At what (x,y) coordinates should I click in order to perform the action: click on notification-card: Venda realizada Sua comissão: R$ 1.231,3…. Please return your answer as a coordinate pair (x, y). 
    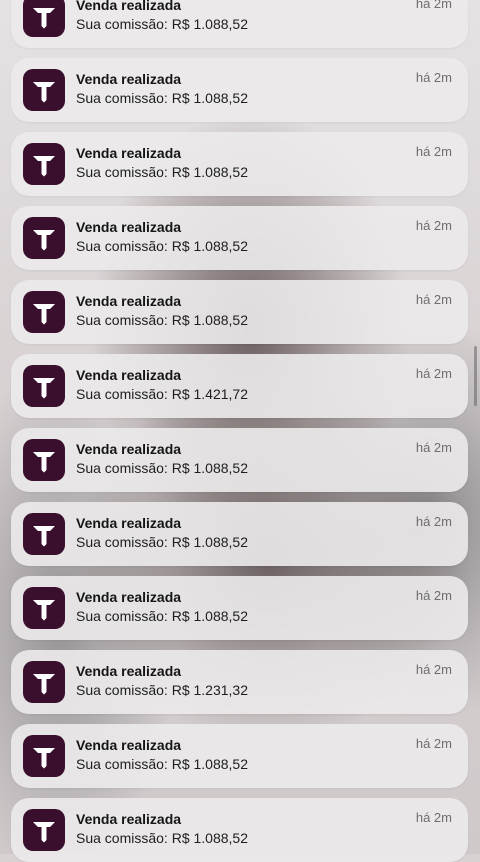
    Looking at the image, I should click on (239, 682).